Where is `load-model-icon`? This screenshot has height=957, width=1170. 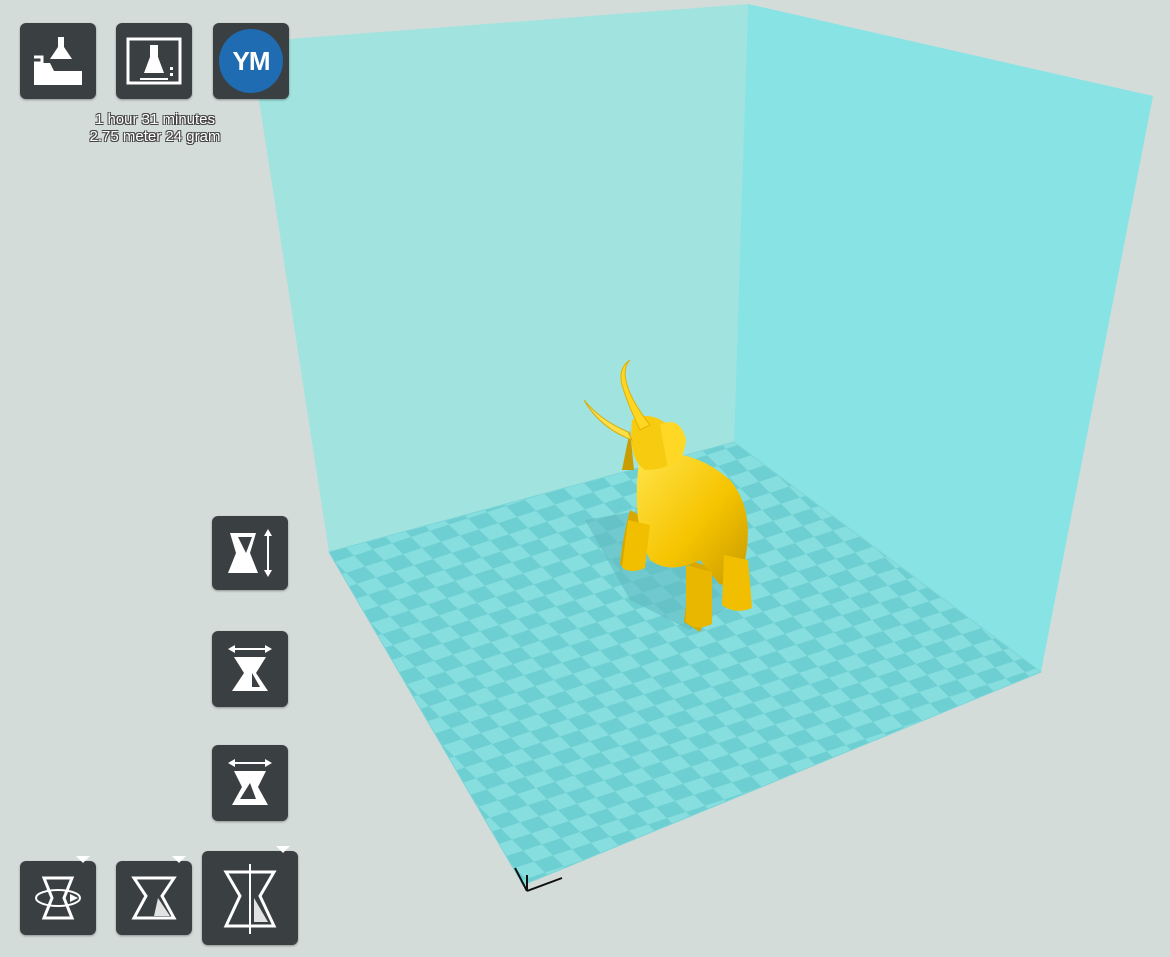 load-model-icon is located at coordinates (58, 61).